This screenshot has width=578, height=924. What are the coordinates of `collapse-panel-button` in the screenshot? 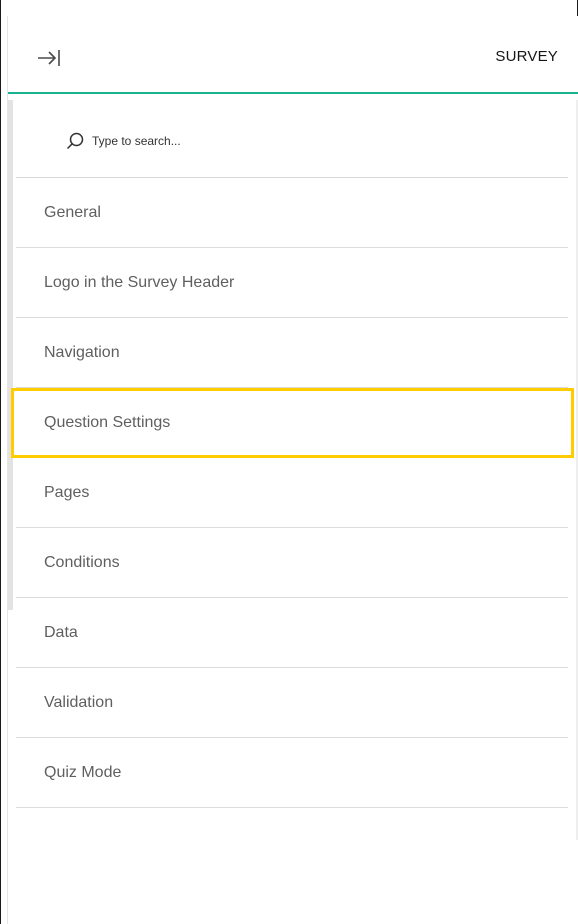 It's located at (48, 58).